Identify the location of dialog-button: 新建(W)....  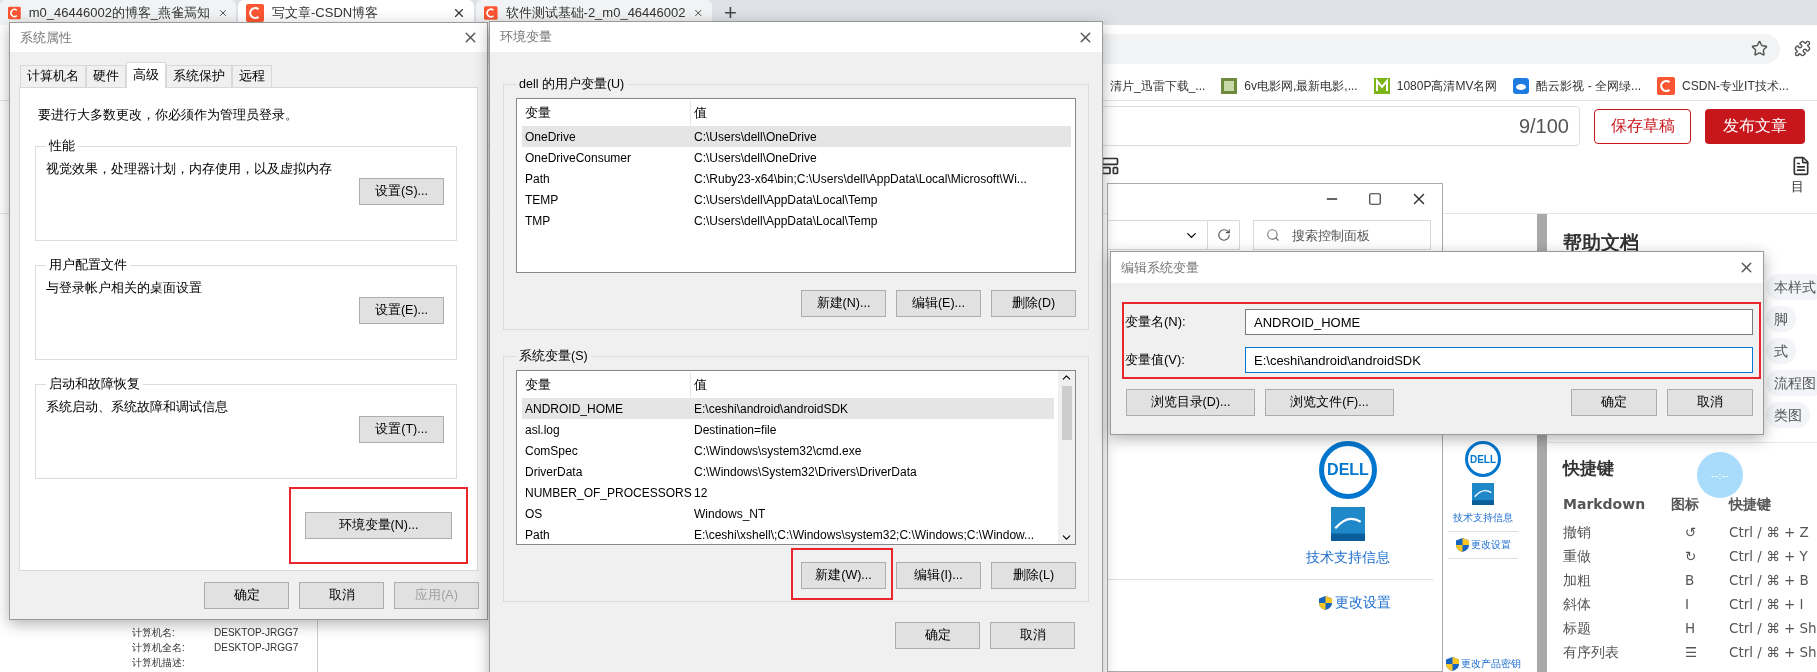
(843, 575).